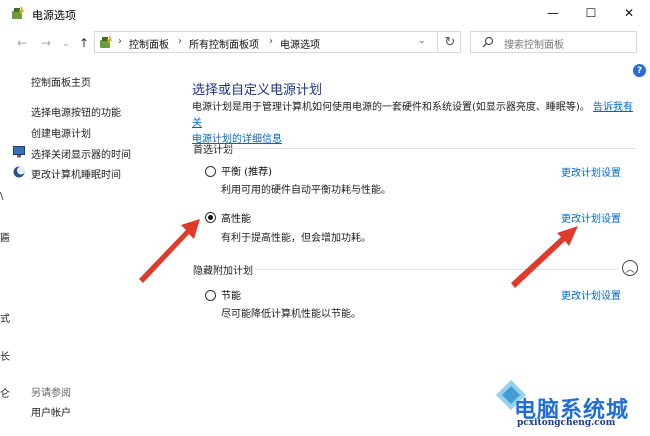 This screenshot has width=650, height=436. Describe the element at coordinates (46, 43) in the screenshot. I see `forward-button: →` at that location.